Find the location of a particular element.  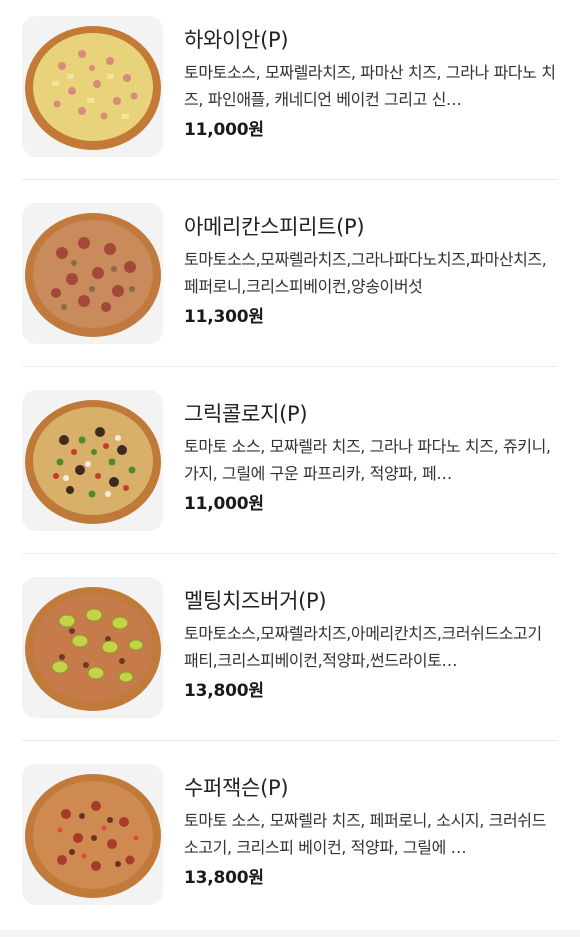

item-price: 11,300원 is located at coordinates (224, 317).